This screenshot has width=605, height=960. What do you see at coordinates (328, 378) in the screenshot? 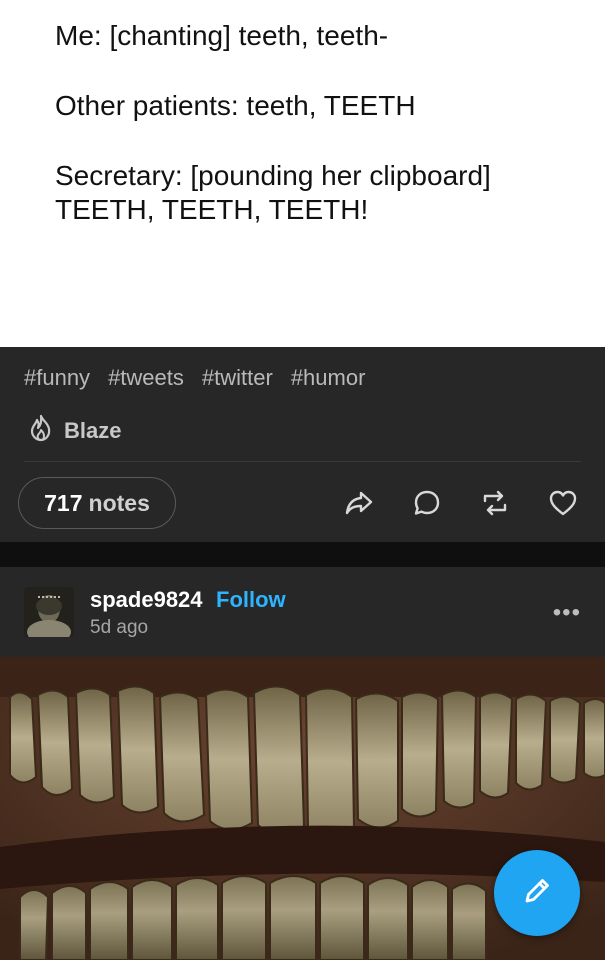
I see `tag-humor: #humor` at bounding box center [328, 378].